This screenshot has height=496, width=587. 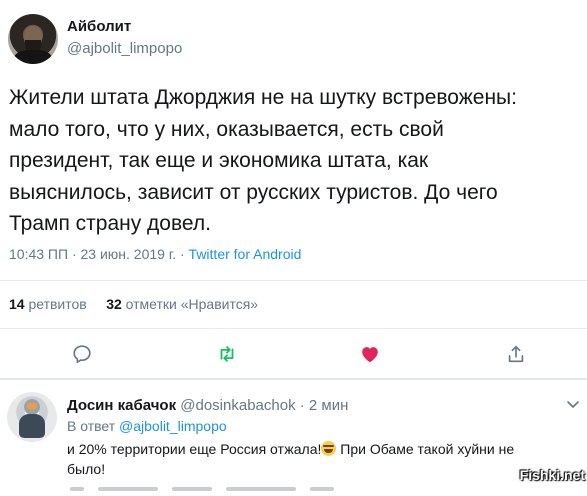 What do you see at coordinates (99, 254) in the screenshot?
I see `tweet-timestamp: 10:43 ПП · 23 июн. 2019 г. ·` at bounding box center [99, 254].